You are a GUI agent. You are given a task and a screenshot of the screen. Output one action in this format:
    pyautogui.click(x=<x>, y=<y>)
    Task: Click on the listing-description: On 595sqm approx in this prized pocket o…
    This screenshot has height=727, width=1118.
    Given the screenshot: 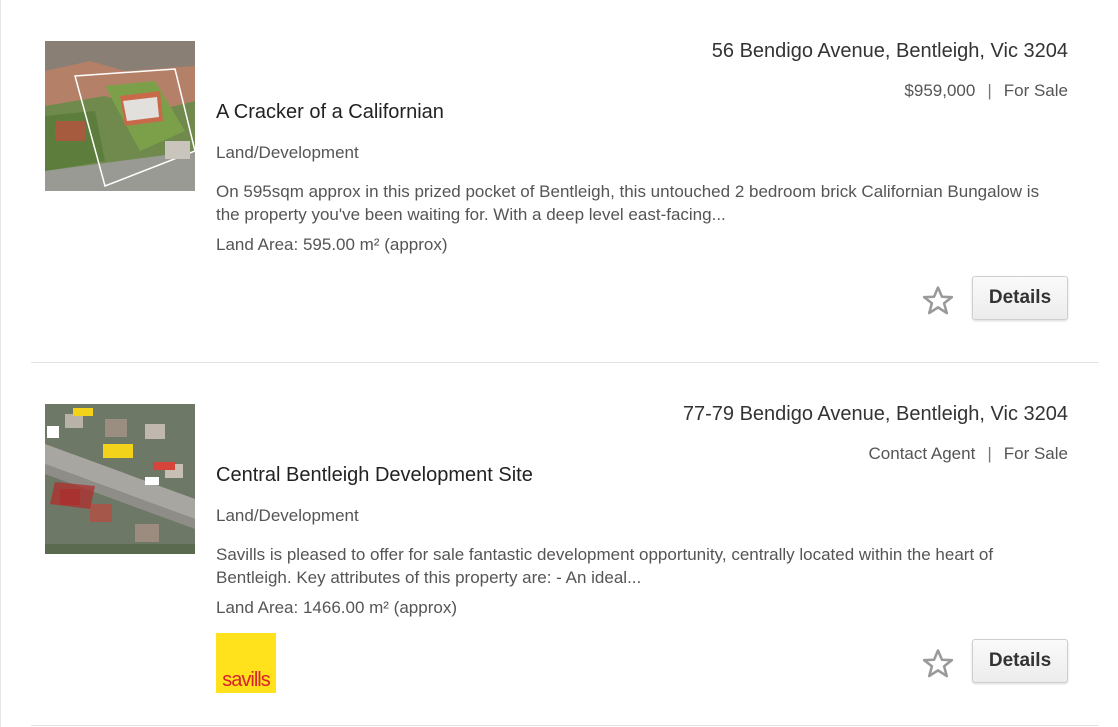 What is the action you would take?
    pyautogui.click(x=628, y=203)
    